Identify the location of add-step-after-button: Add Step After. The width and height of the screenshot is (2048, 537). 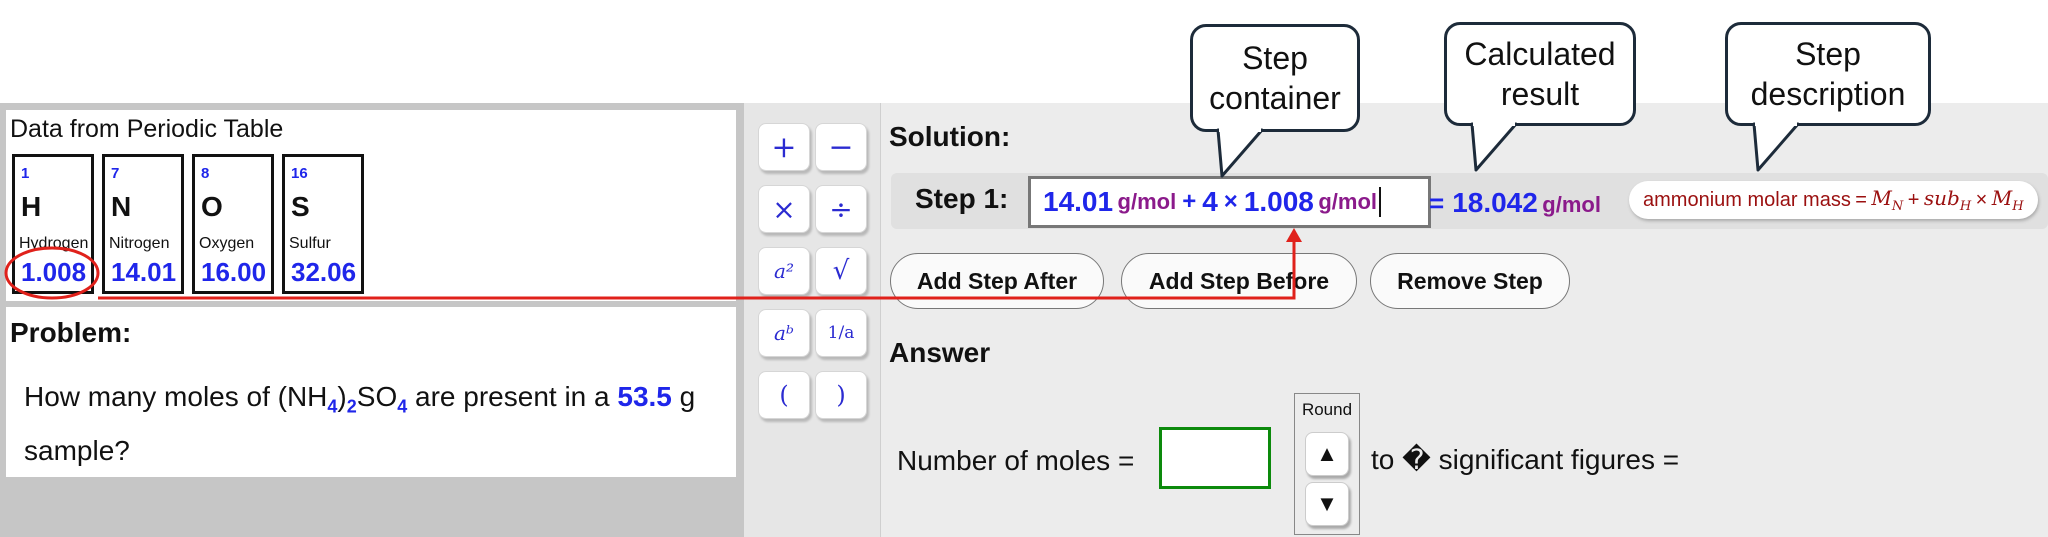
(997, 281).